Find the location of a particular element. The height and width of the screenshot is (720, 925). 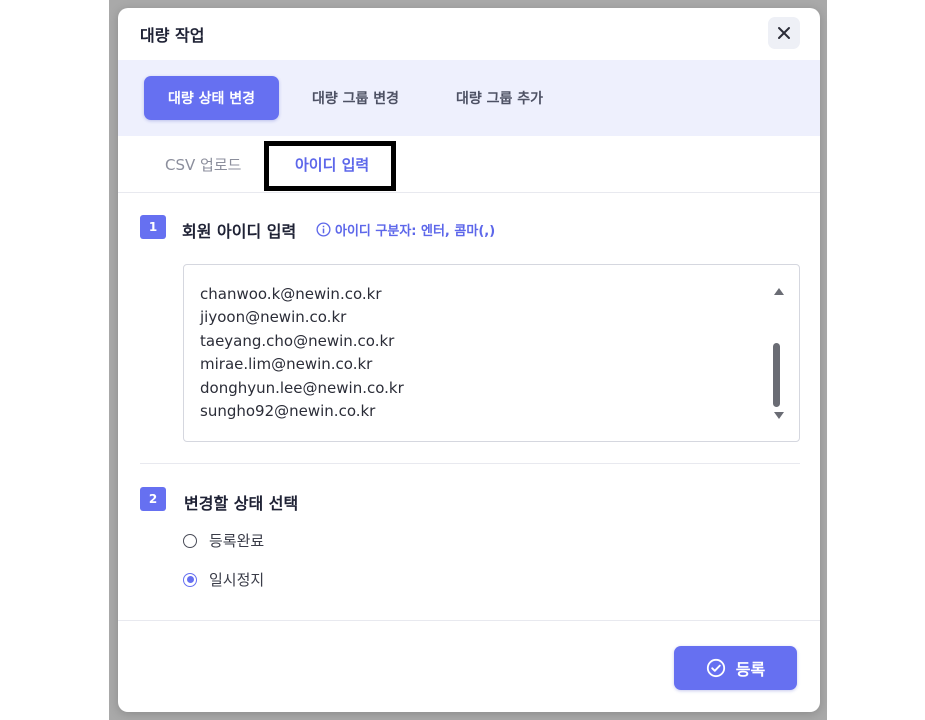

member-id-line: jiyoon@newin.co.kr is located at coordinates (273, 317).